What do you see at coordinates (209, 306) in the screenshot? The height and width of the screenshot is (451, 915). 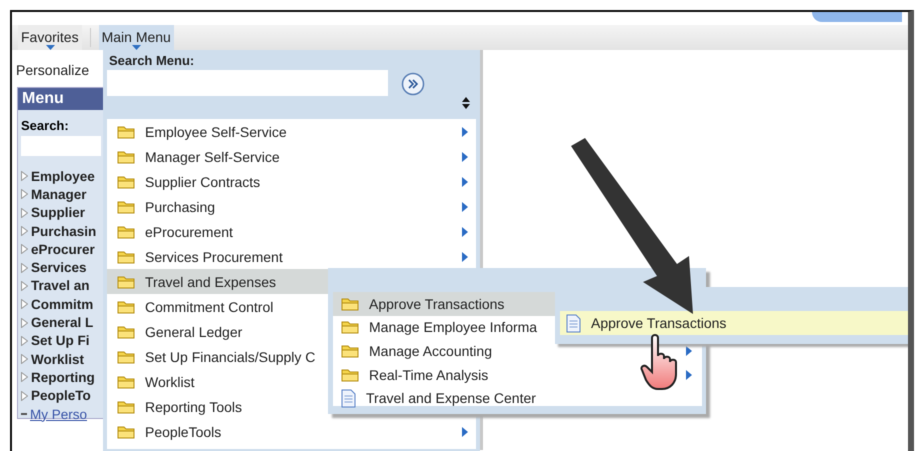 I see `menu-item-label: Commitment Control` at bounding box center [209, 306].